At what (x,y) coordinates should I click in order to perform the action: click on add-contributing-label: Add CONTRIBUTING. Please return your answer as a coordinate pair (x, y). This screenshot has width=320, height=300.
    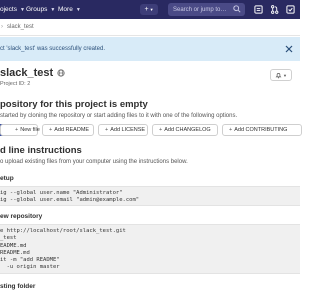
    Looking at the image, I should click on (261, 130).